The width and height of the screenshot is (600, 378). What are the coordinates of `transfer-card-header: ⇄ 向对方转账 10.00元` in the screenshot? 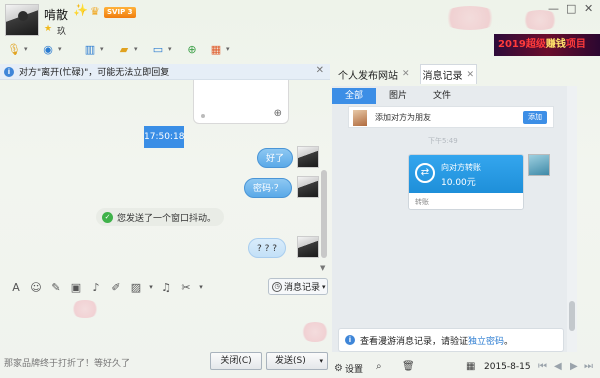 It's located at (466, 174).